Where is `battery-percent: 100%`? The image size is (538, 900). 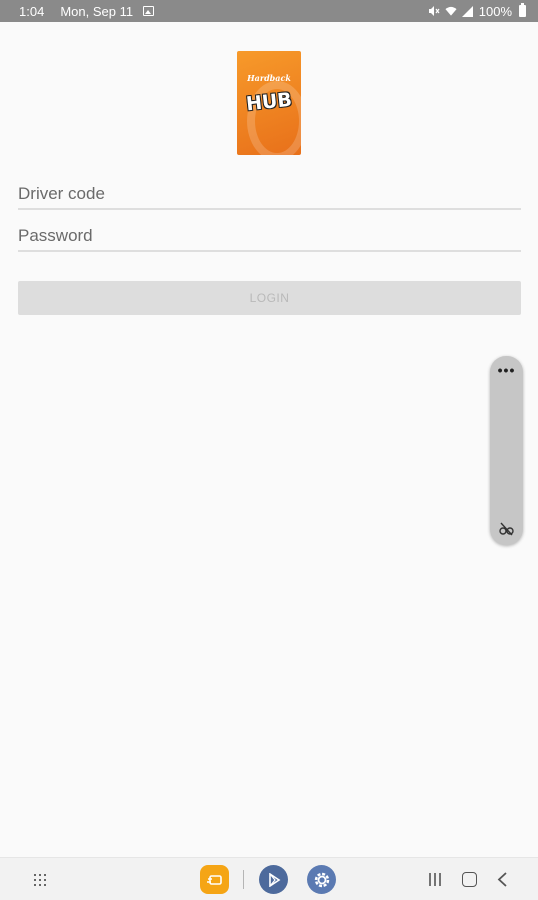 battery-percent: 100% is located at coordinates (495, 11).